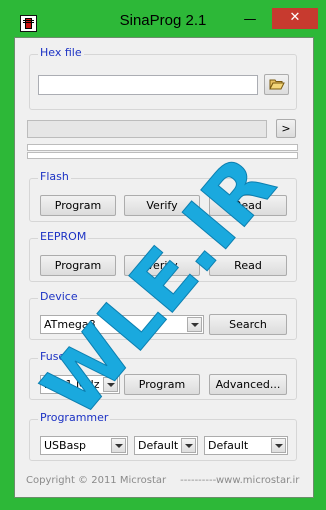 The image size is (326, 510). I want to click on flash-group: Flash Program Verify Read, so click(163, 196).